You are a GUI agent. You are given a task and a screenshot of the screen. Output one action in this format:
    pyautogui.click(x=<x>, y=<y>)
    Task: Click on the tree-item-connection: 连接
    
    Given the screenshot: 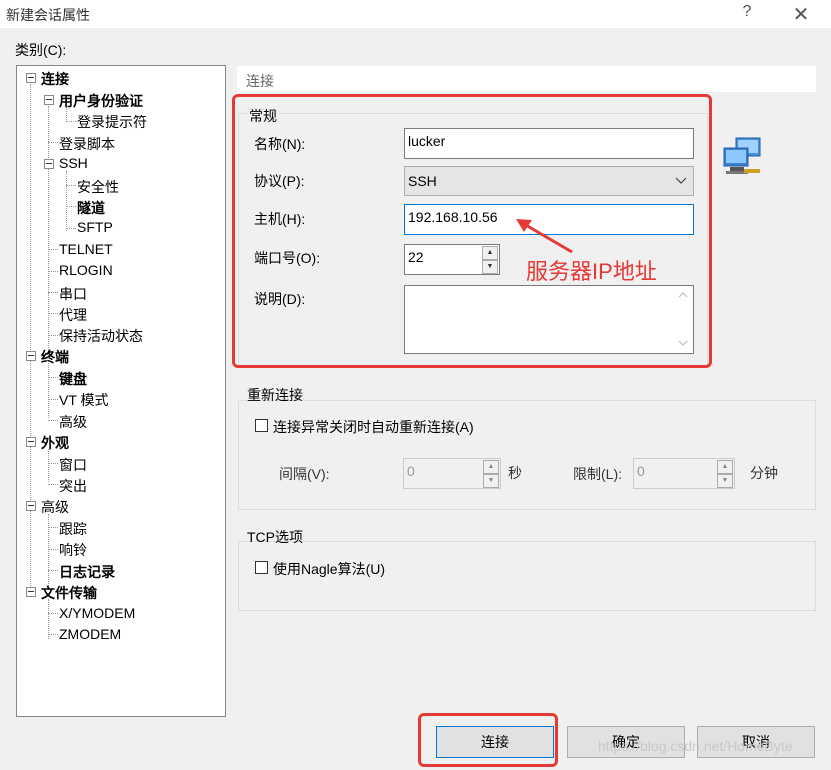 What is the action you would take?
    pyautogui.click(x=55, y=79)
    